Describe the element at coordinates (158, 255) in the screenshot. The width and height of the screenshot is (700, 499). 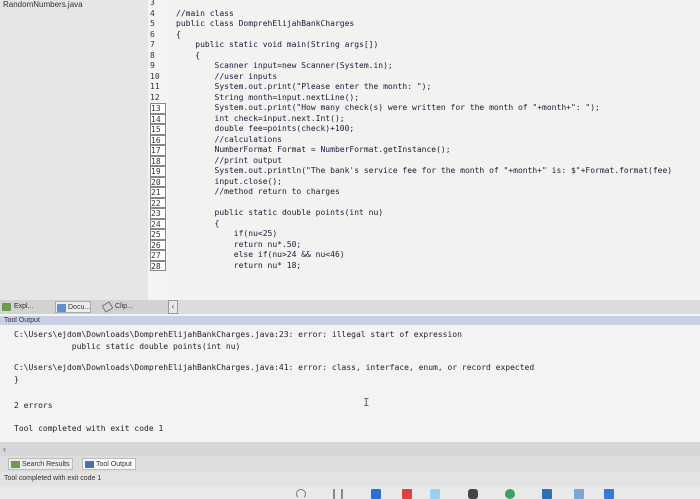
I see `line-number: 27` at that location.